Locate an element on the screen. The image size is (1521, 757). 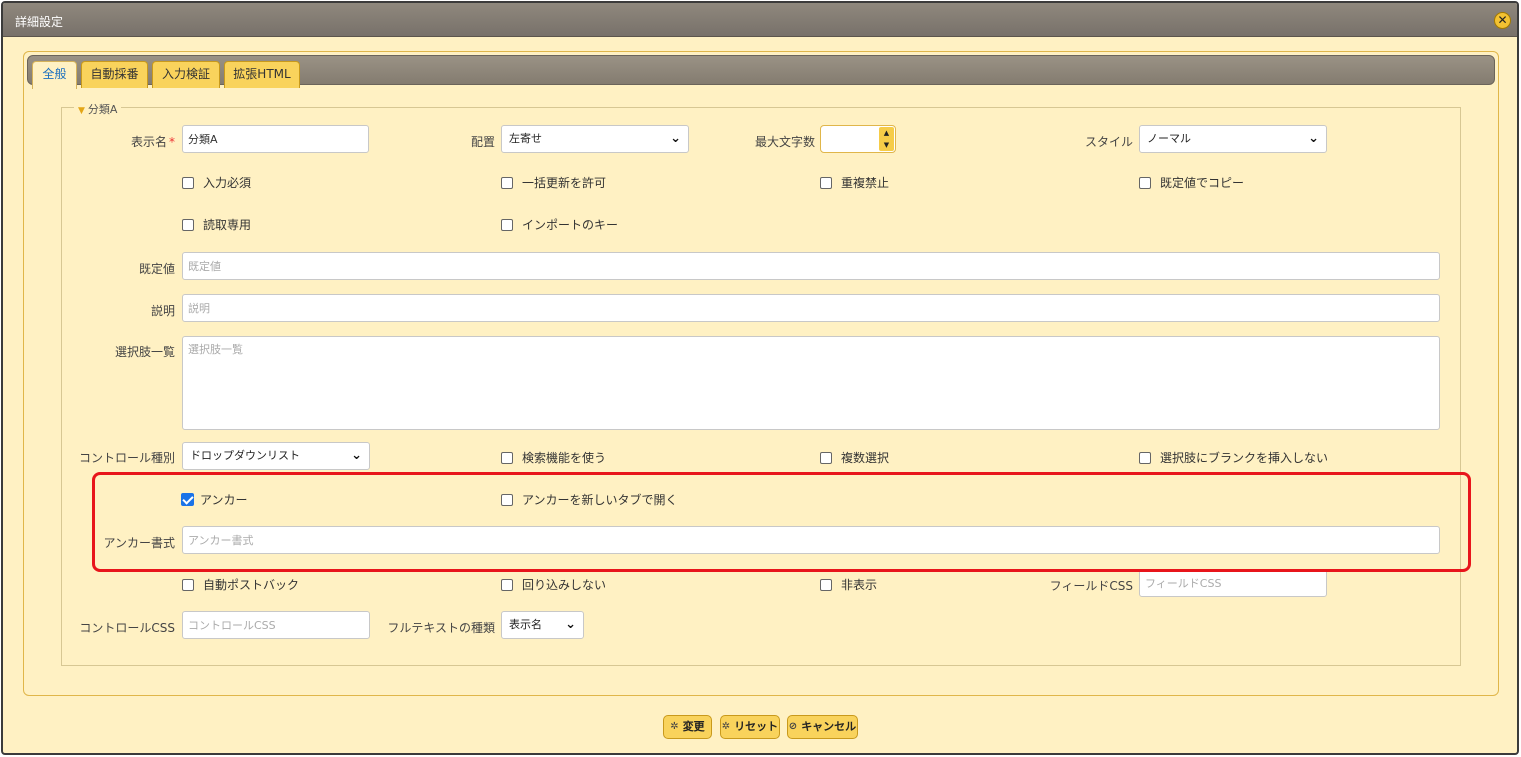
copy-default-label: 既定値でコピー is located at coordinates (1202, 183).